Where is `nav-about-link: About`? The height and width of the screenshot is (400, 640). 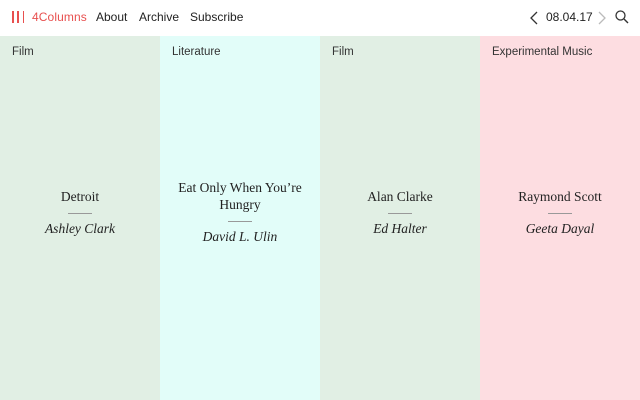
nav-about-link: About is located at coordinates (111, 17).